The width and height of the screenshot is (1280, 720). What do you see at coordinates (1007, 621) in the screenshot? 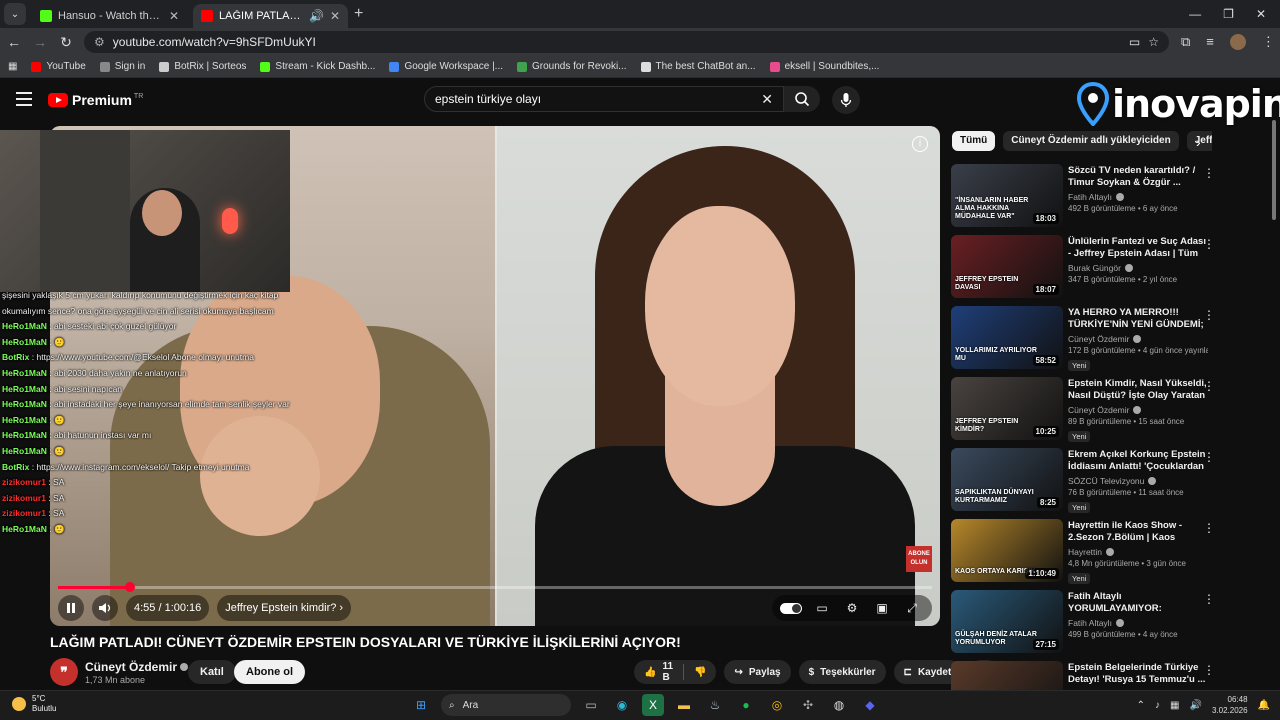
I see `video-thumbnail: GÜLŞAH DENİZ ATALAR YORUMLUYOR 27:15` at bounding box center [1007, 621].